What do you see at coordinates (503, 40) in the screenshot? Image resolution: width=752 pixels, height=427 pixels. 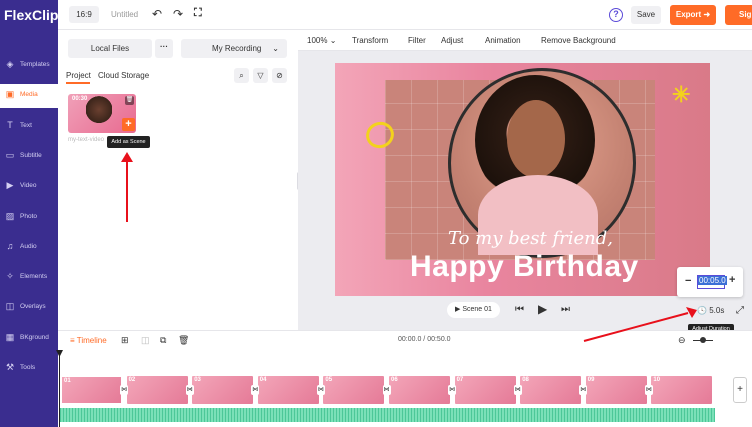 I see `animation-button: Animation` at bounding box center [503, 40].